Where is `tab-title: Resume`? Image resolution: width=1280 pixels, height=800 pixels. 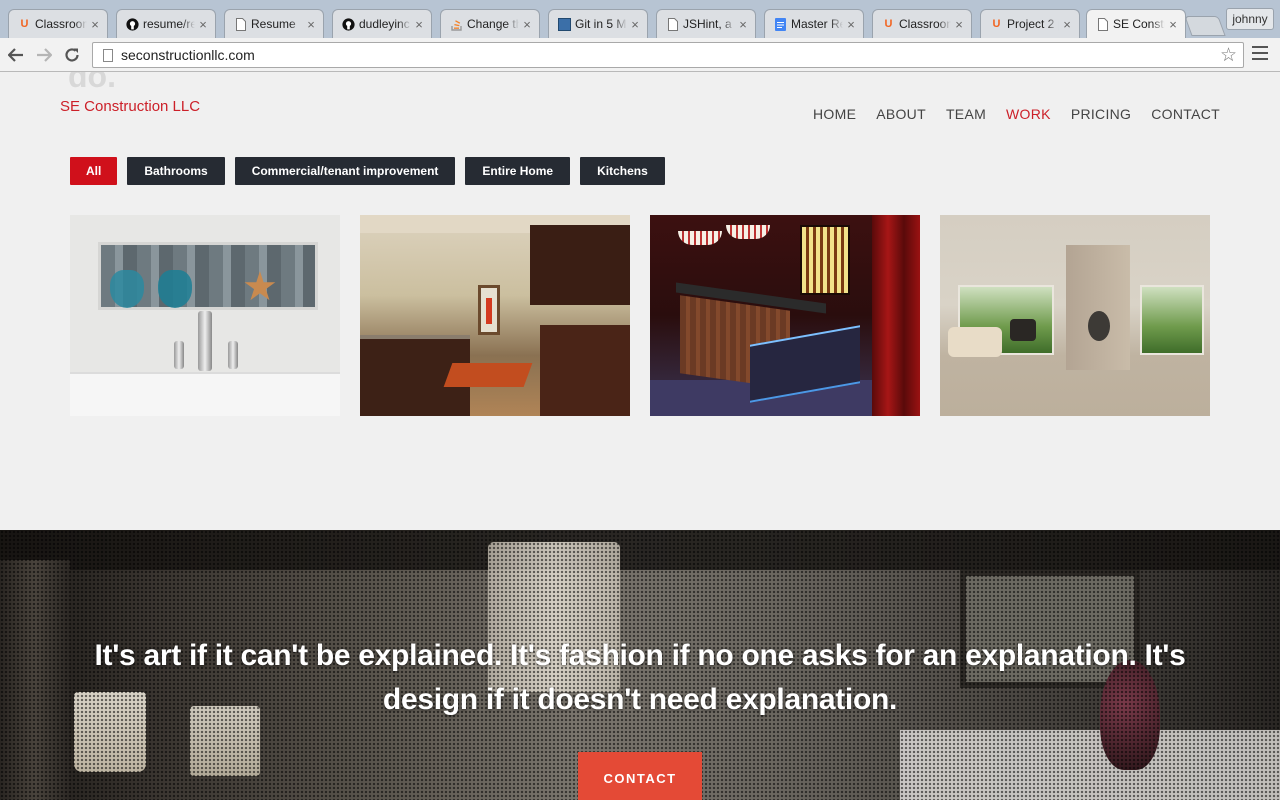 tab-title: Resume is located at coordinates (273, 24).